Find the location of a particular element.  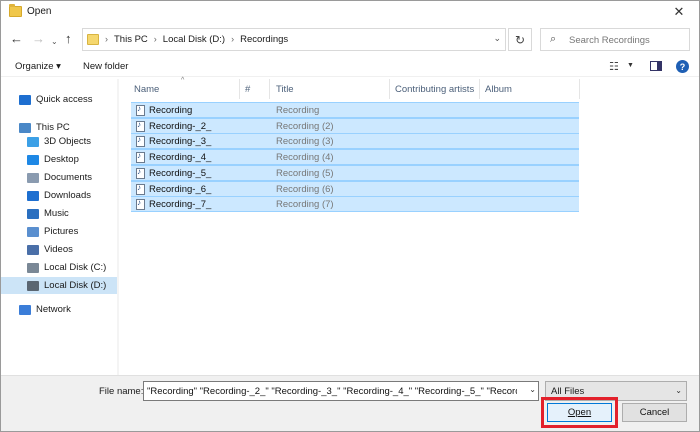

breadcrumb-this-pc: This PC is located at coordinates (131, 39).